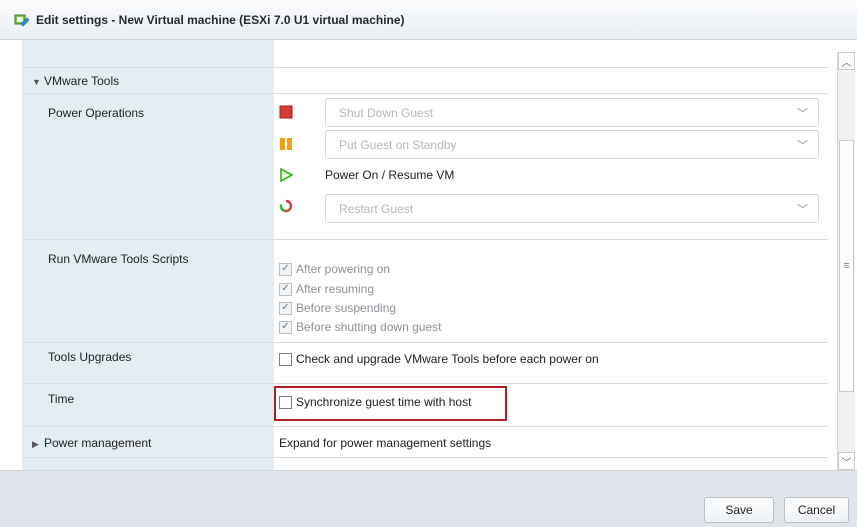 The height and width of the screenshot is (527, 857). I want to click on grip-icon: ≡, so click(846, 266).